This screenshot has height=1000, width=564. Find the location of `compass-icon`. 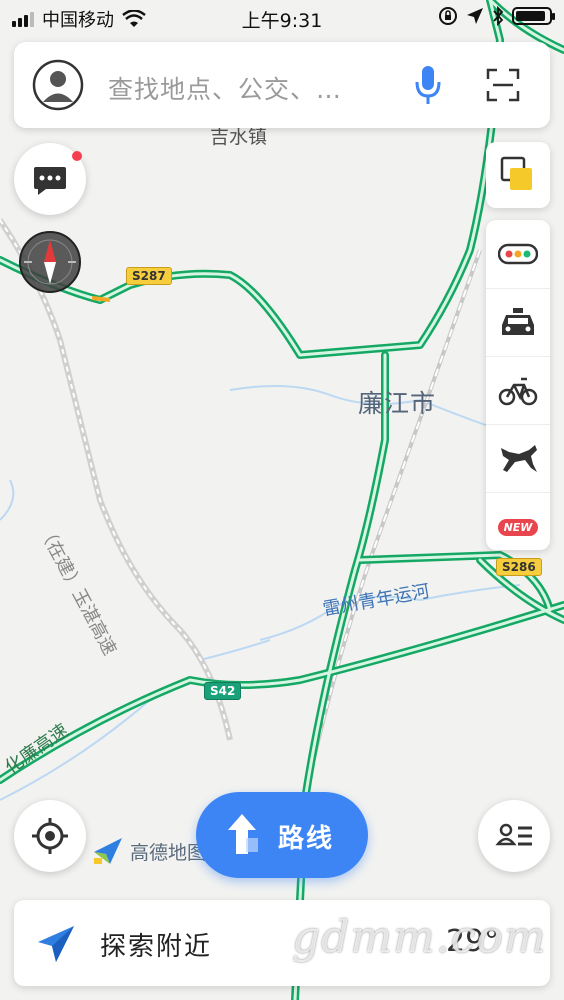

compass-icon is located at coordinates (50, 262).